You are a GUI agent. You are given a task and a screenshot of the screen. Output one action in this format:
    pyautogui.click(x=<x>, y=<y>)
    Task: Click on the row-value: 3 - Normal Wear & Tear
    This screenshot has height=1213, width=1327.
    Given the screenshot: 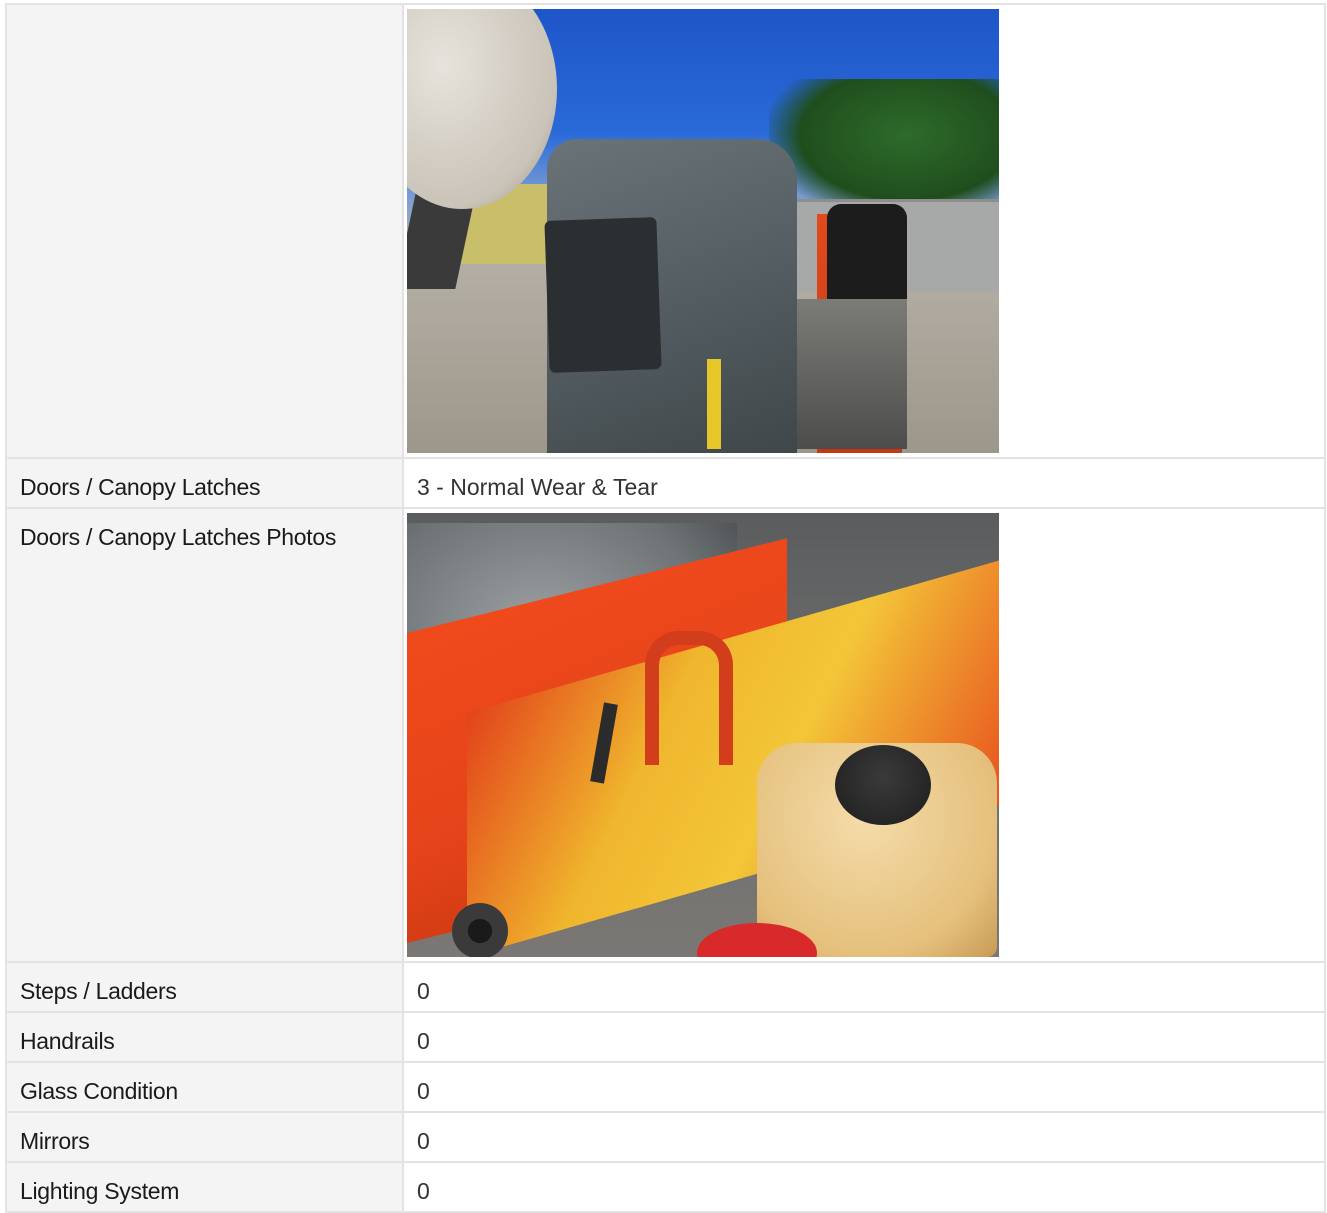 What is the action you would take?
    pyautogui.click(x=537, y=487)
    